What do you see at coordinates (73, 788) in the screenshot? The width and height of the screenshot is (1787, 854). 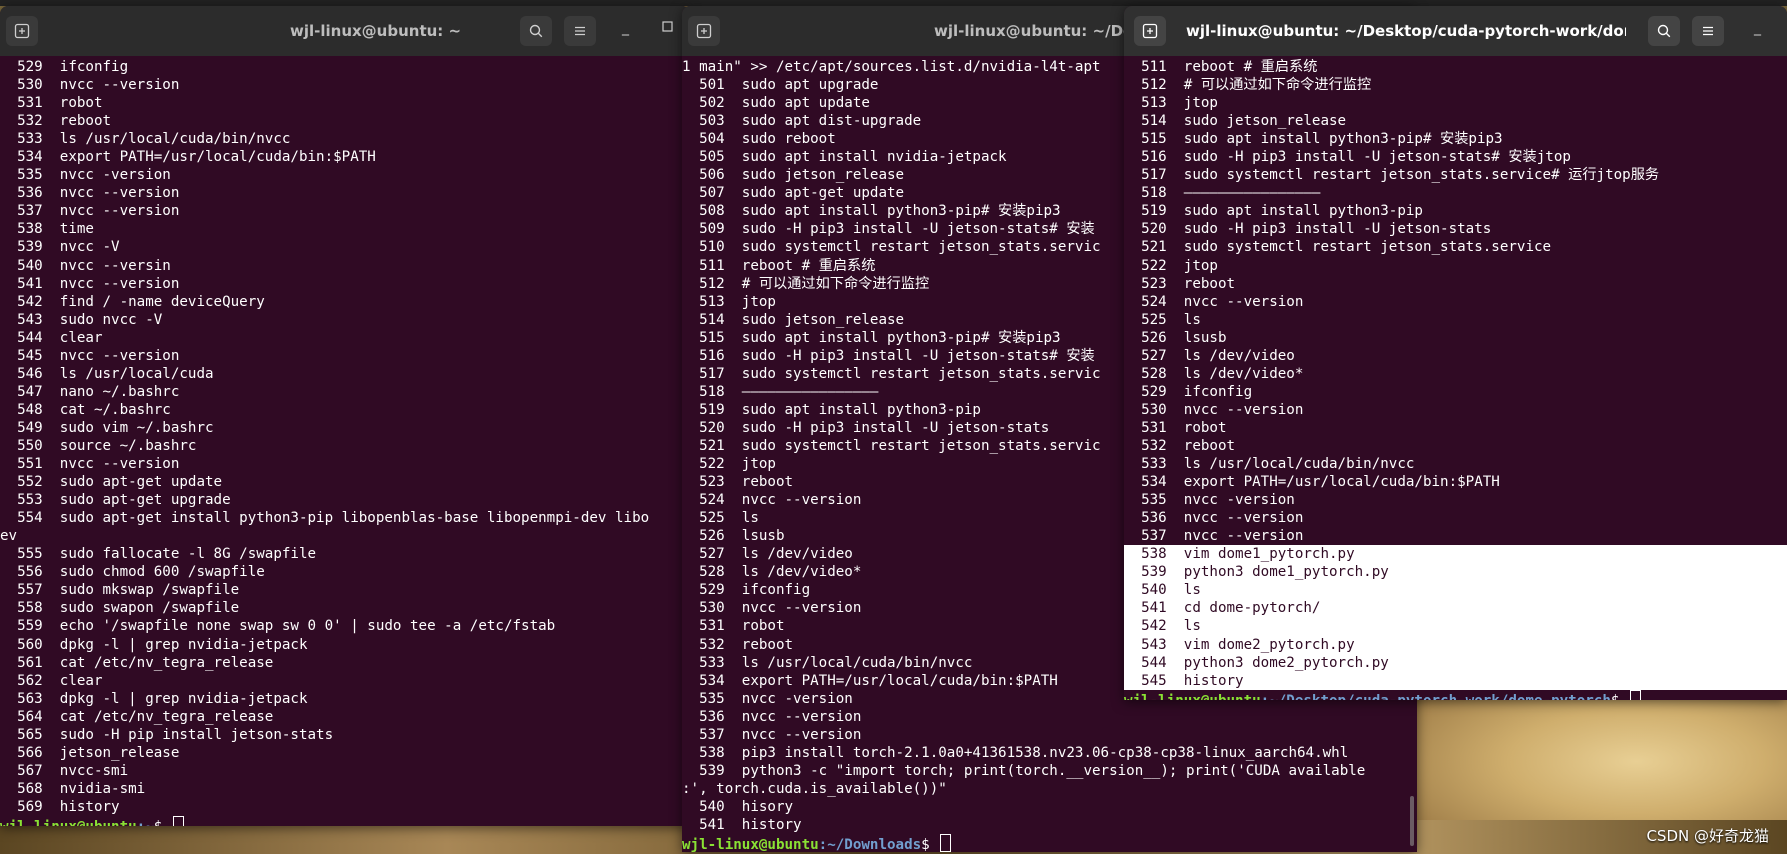 I see `history-line: 568 nvidia-smi` at bounding box center [73, 788].